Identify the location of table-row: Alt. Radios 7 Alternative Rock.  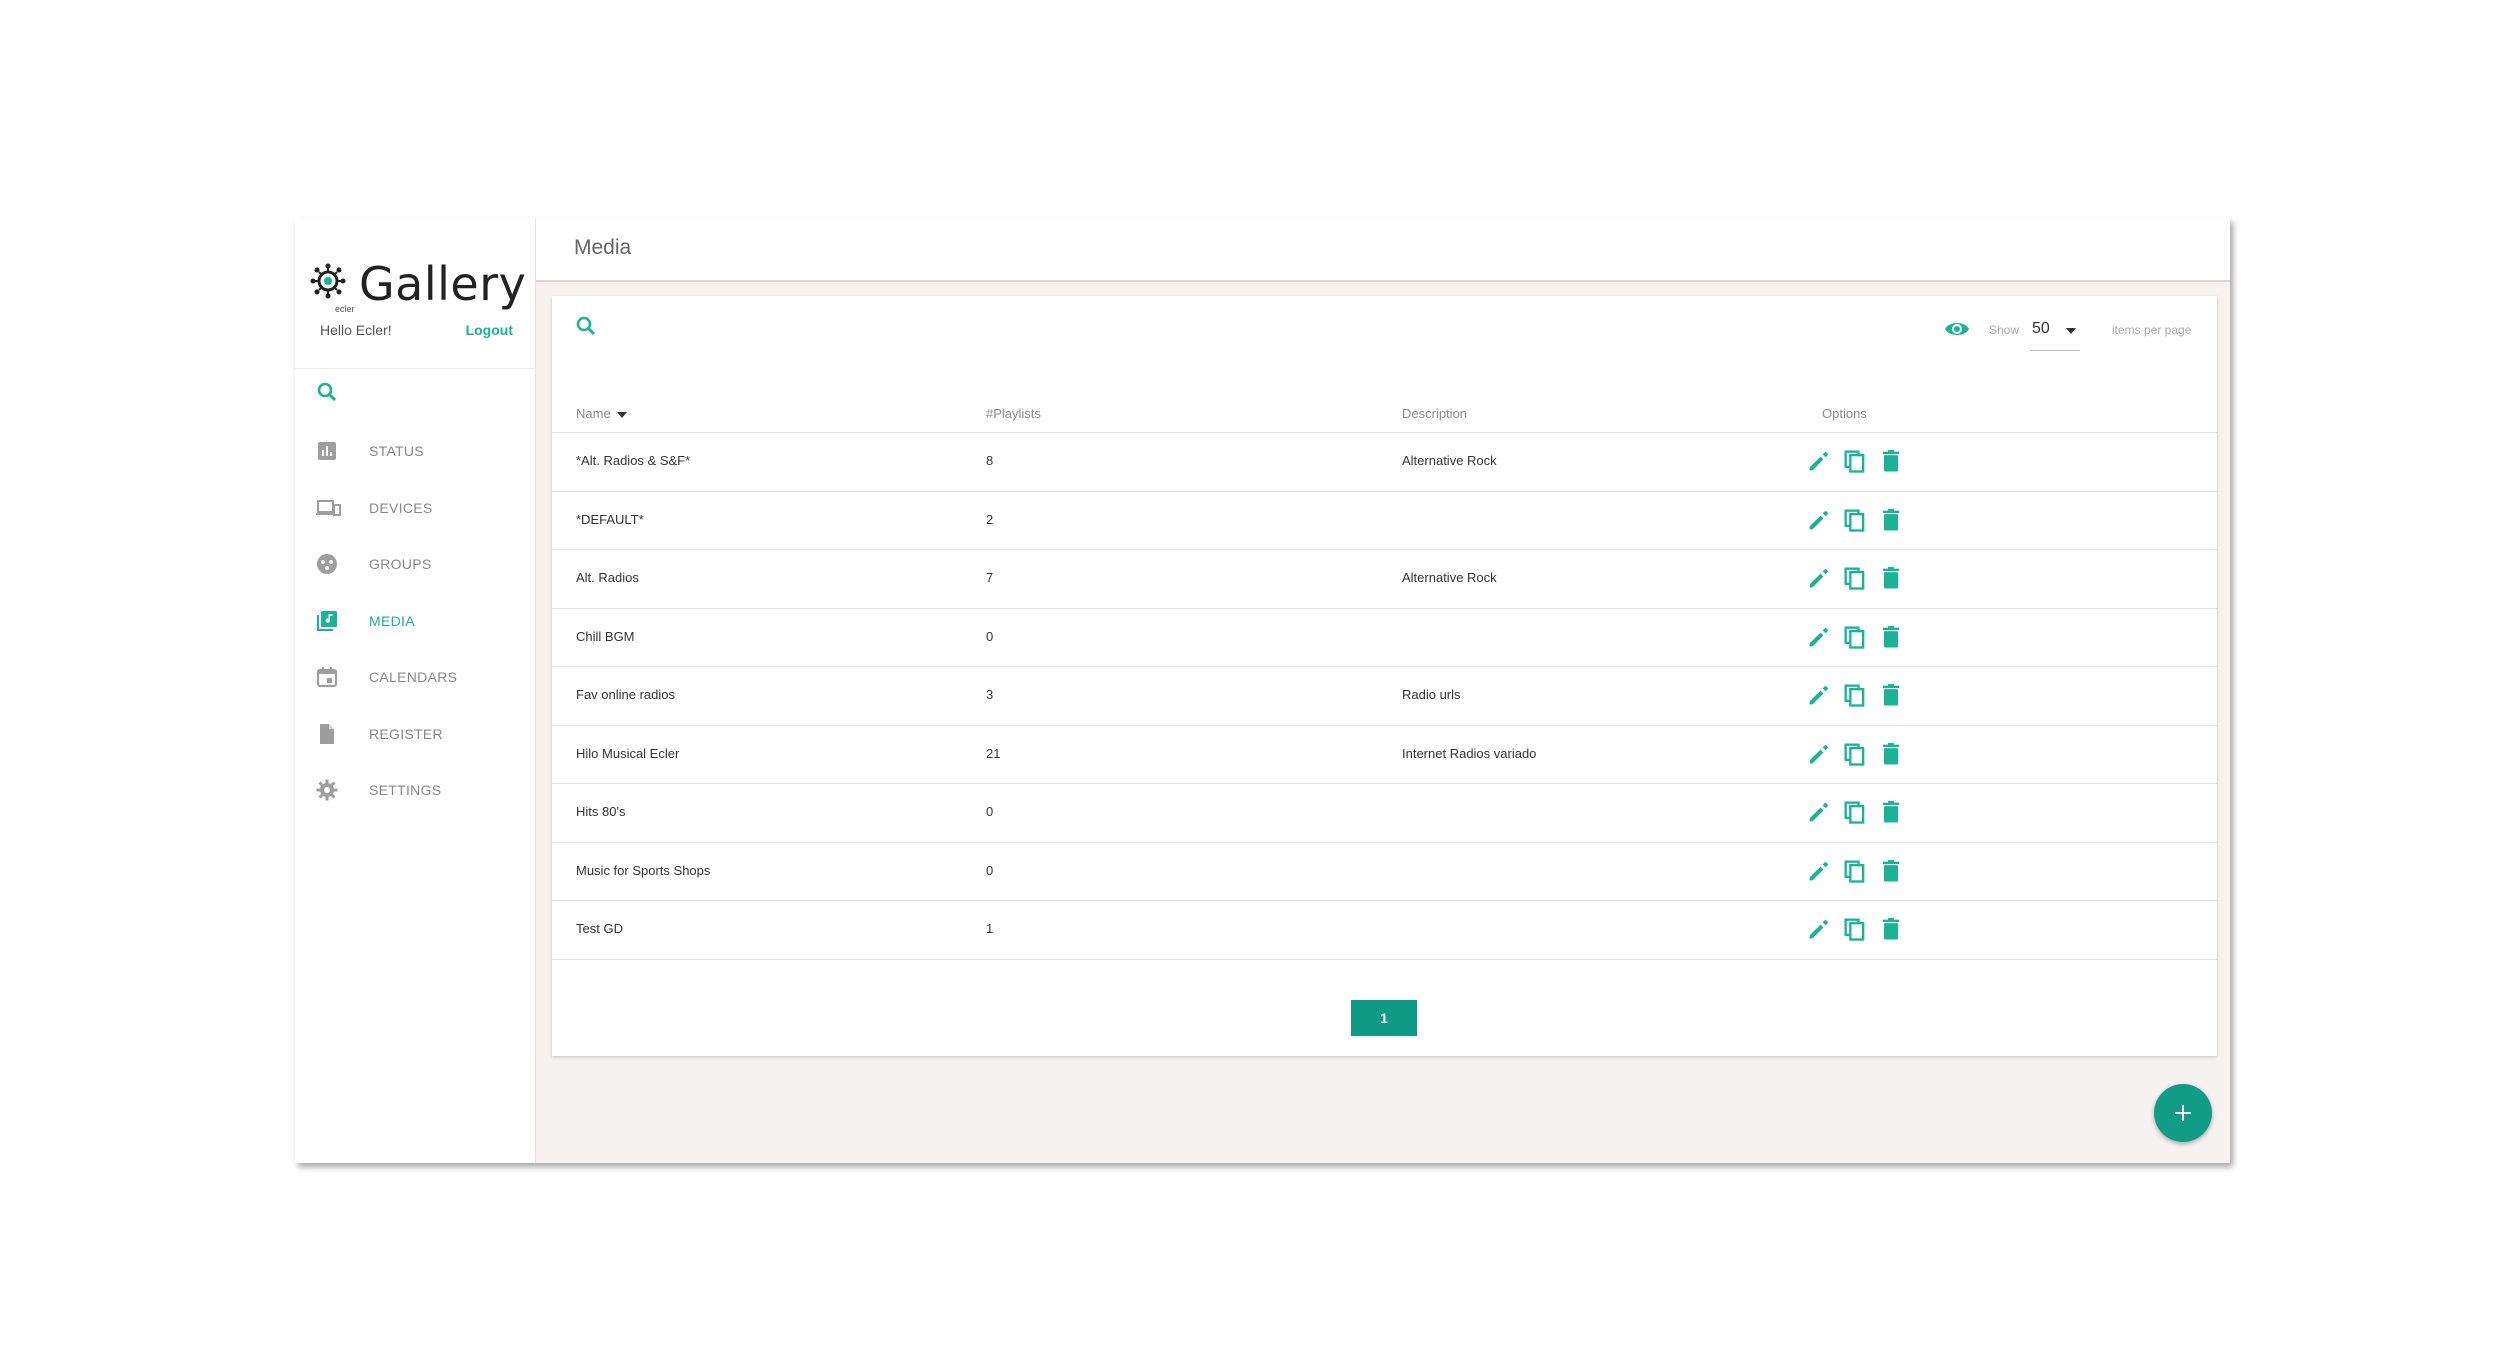
(1384, 579).